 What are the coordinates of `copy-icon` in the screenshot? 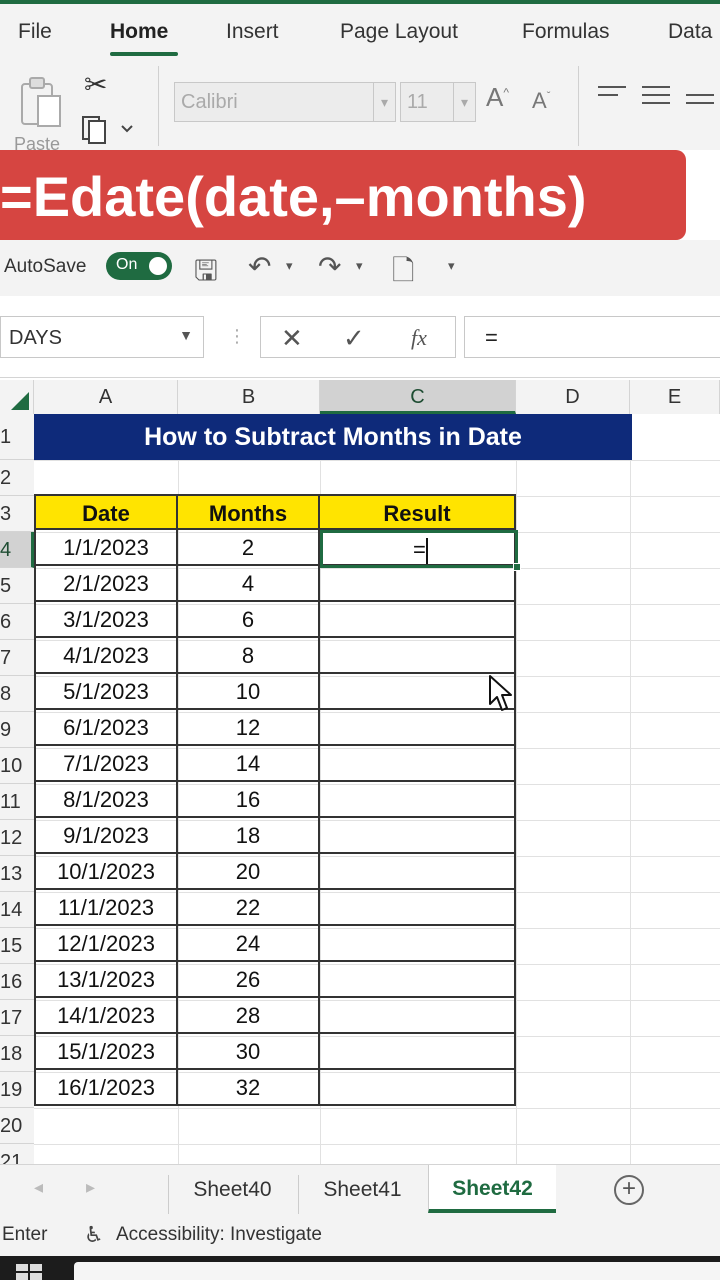 It's located at (108, 129).